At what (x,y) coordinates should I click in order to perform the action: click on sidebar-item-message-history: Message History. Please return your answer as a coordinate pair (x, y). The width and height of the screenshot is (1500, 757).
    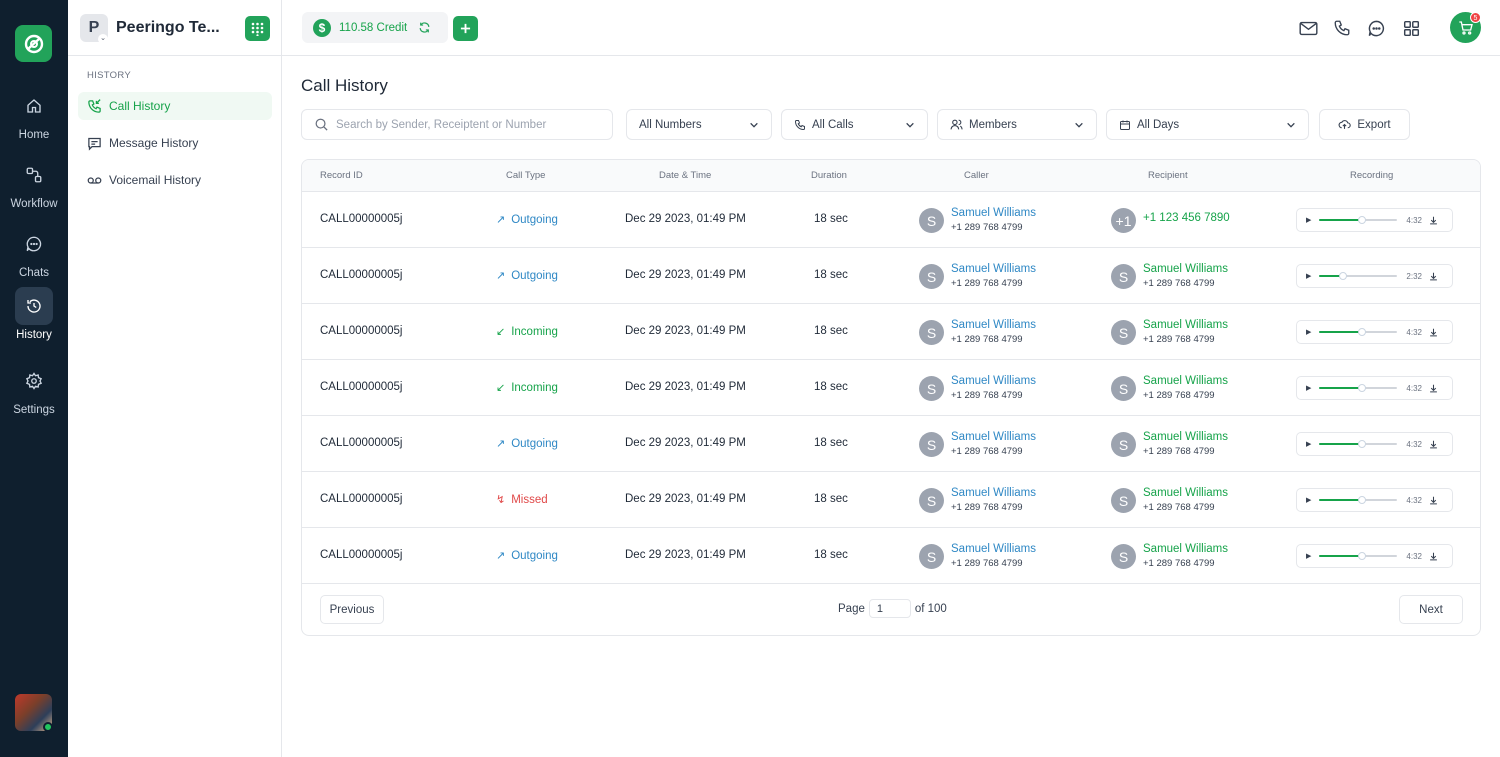
    Looking at the image, I should click on (175, 143).